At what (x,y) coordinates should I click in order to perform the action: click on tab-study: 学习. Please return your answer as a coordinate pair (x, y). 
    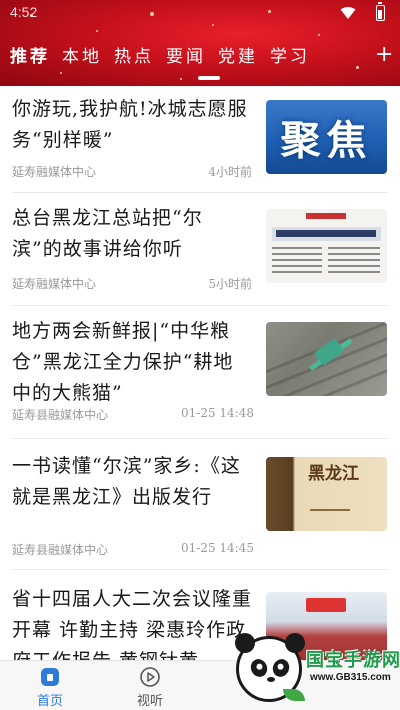
    Looking at the image, I should click on (290, 54).